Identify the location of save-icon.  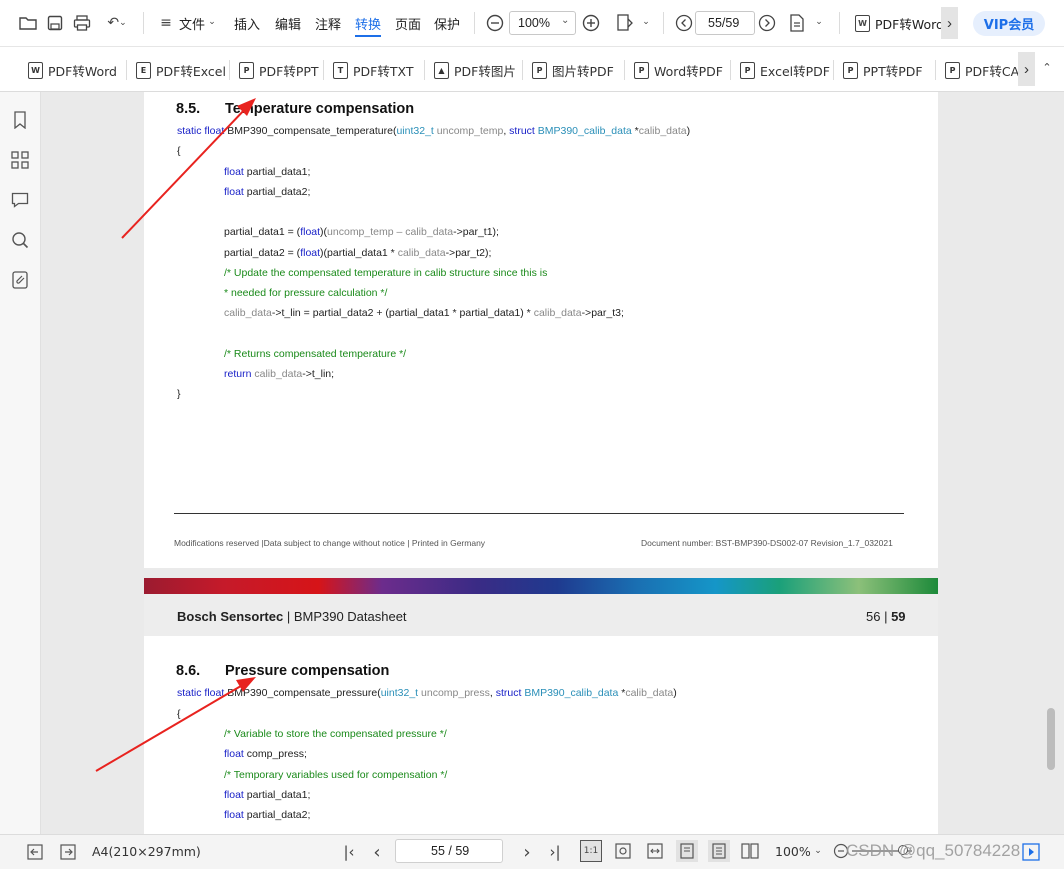
(55, 23).